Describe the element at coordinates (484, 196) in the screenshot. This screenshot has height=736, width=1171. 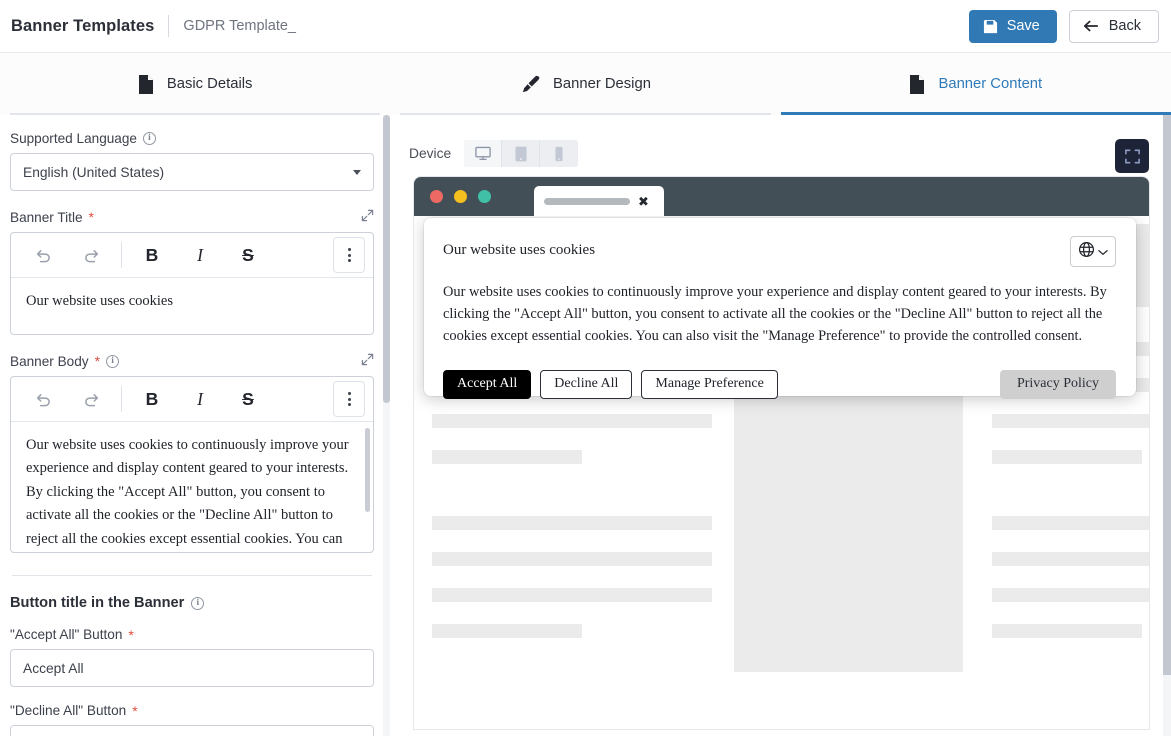
I see `maximize-dot-icon` at that location.